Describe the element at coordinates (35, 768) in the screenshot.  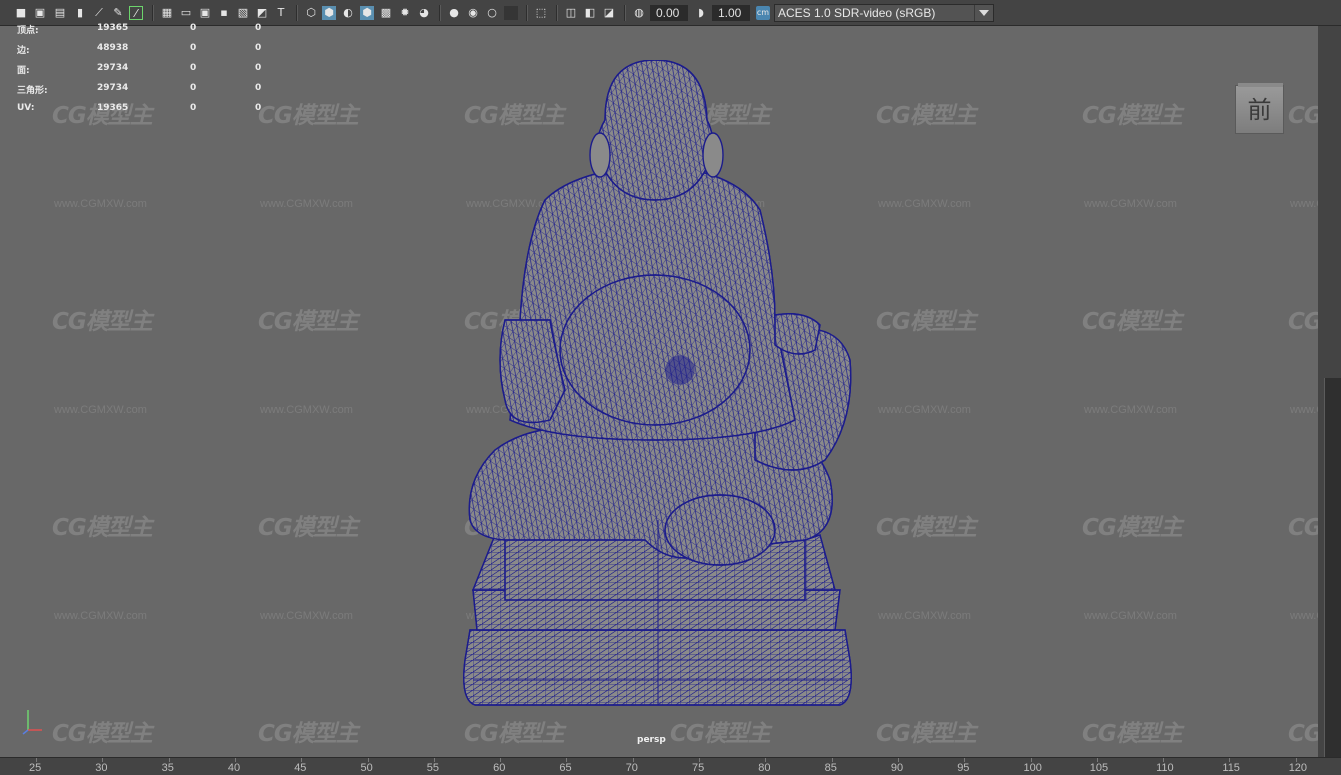
I see `timeline-tick-label: 25` at that location.